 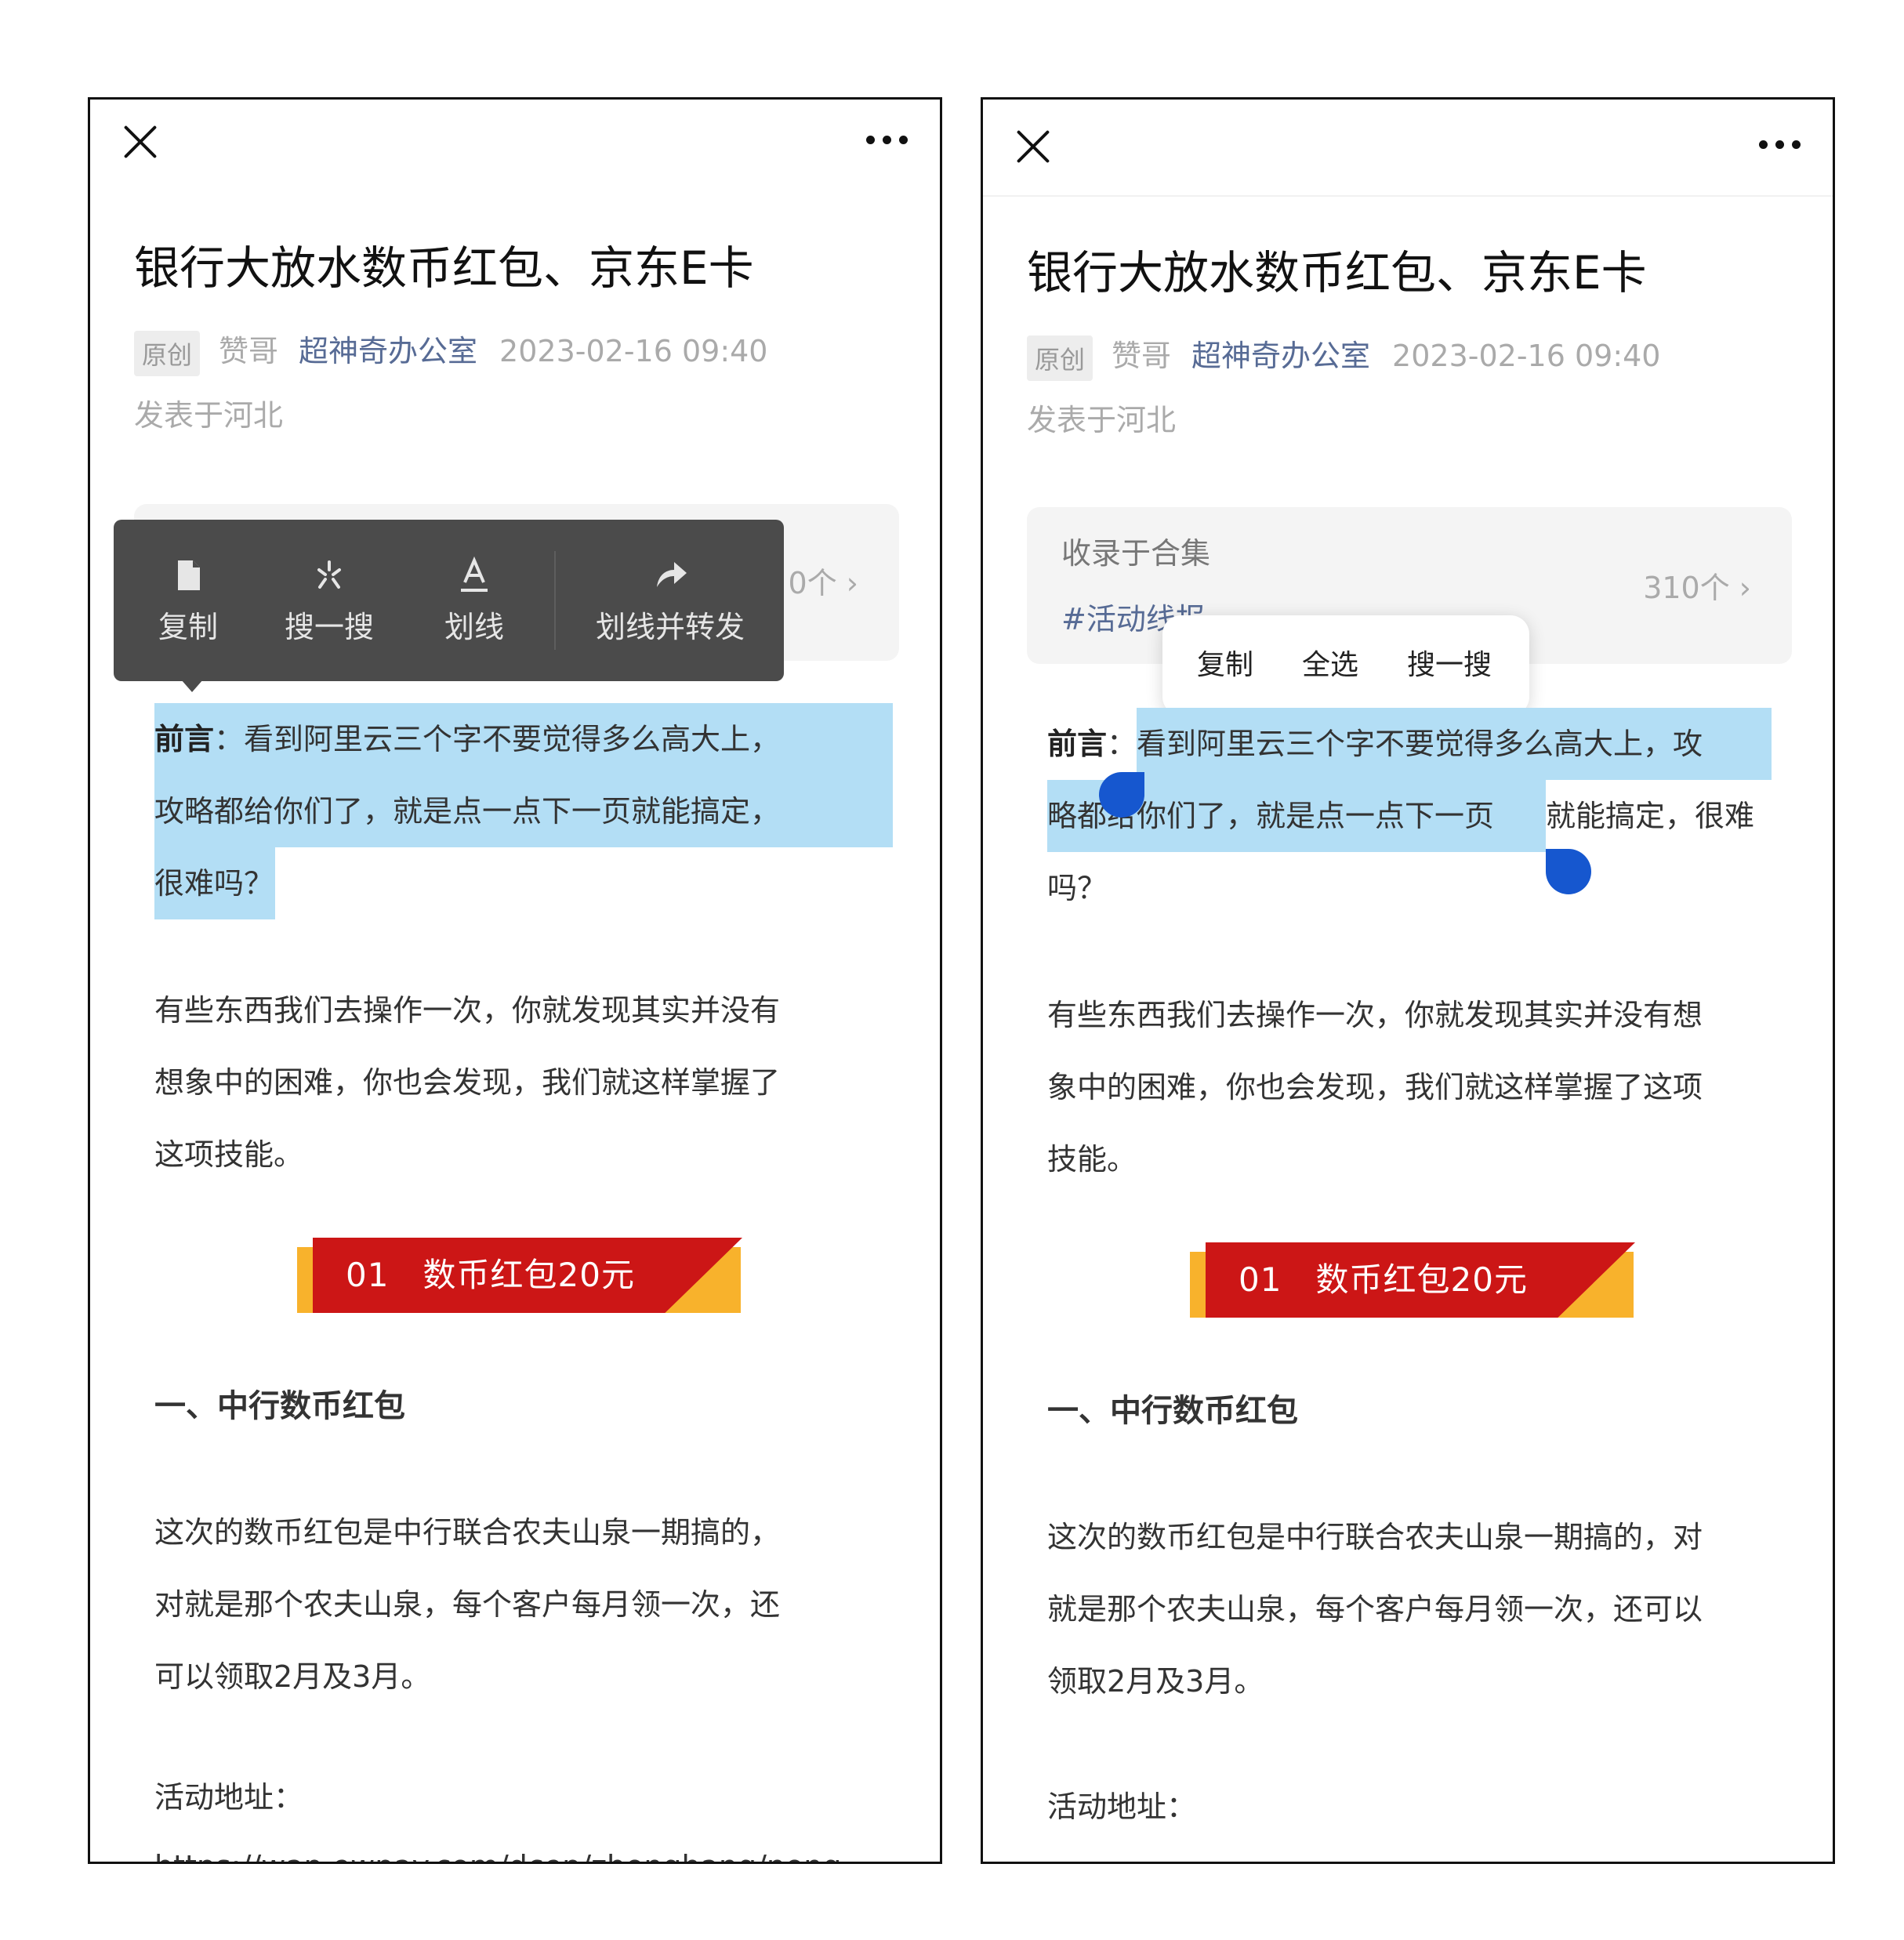 I want to click on para1-line-2: 想象中的困难，你也会发现，我们就这样掌握了, so click(x=467, y=1082).